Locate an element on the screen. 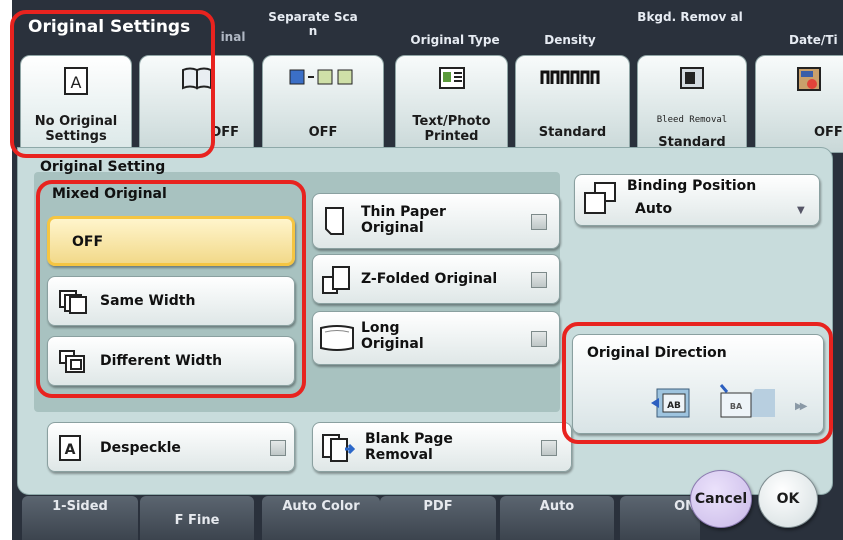 This screenshot has height=540, width=843. z-folded-label: Z-Folded Original is located at coordinates (429, 279).